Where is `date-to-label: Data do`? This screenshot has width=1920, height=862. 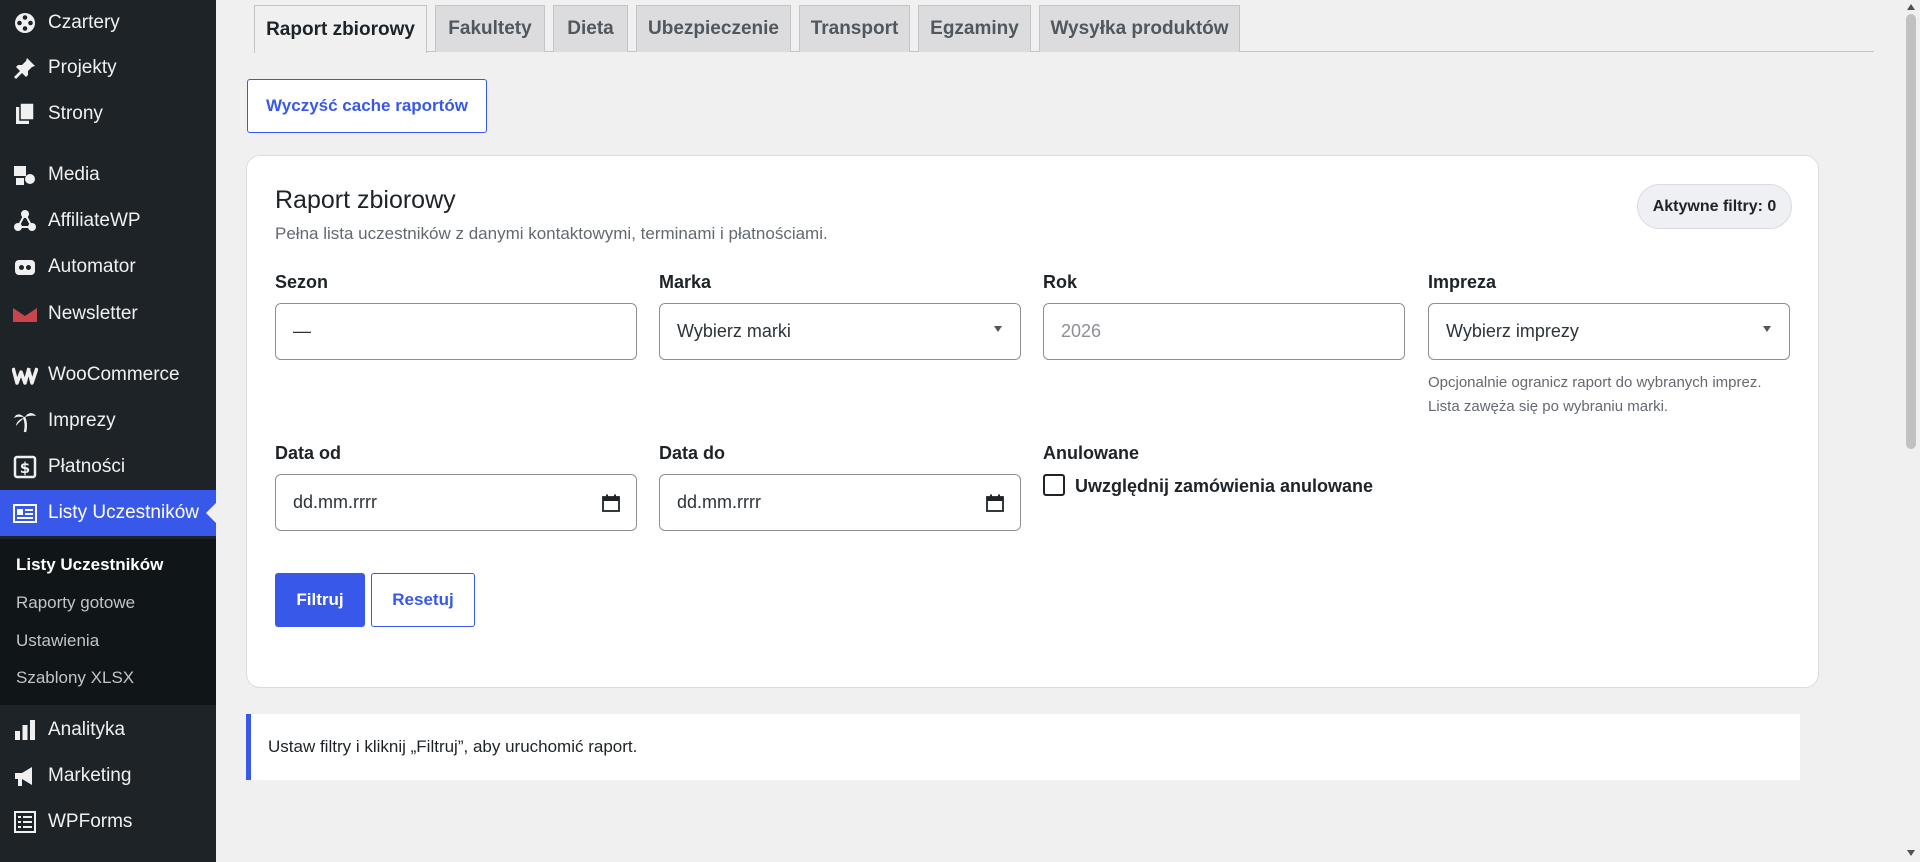
date-to-label: Data do is located at coordinates (692, 453).